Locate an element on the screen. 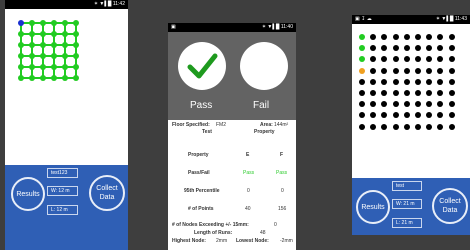  current-node is located at coordinates (362, 70).